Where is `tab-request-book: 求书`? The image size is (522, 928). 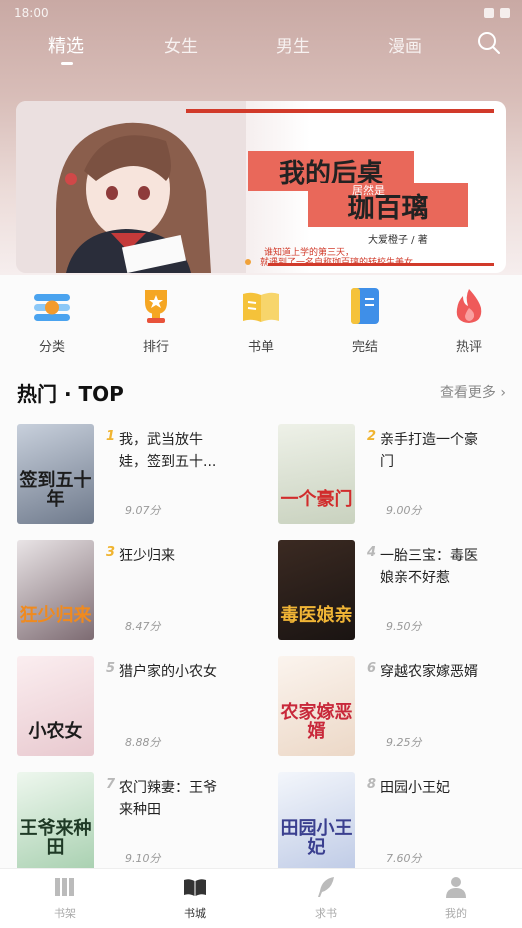
tab-request-book: 求书 is located at coordinates (326, 898).